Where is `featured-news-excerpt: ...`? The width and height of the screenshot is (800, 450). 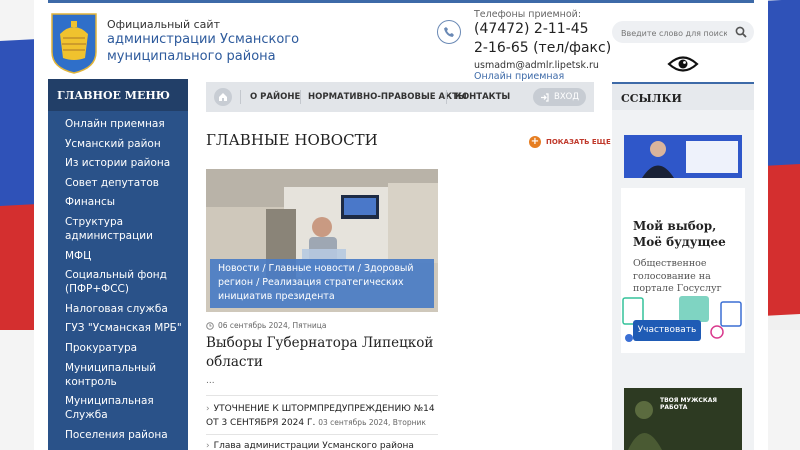
featured-news-excerpt: ... is located at coordinates (210, 381).